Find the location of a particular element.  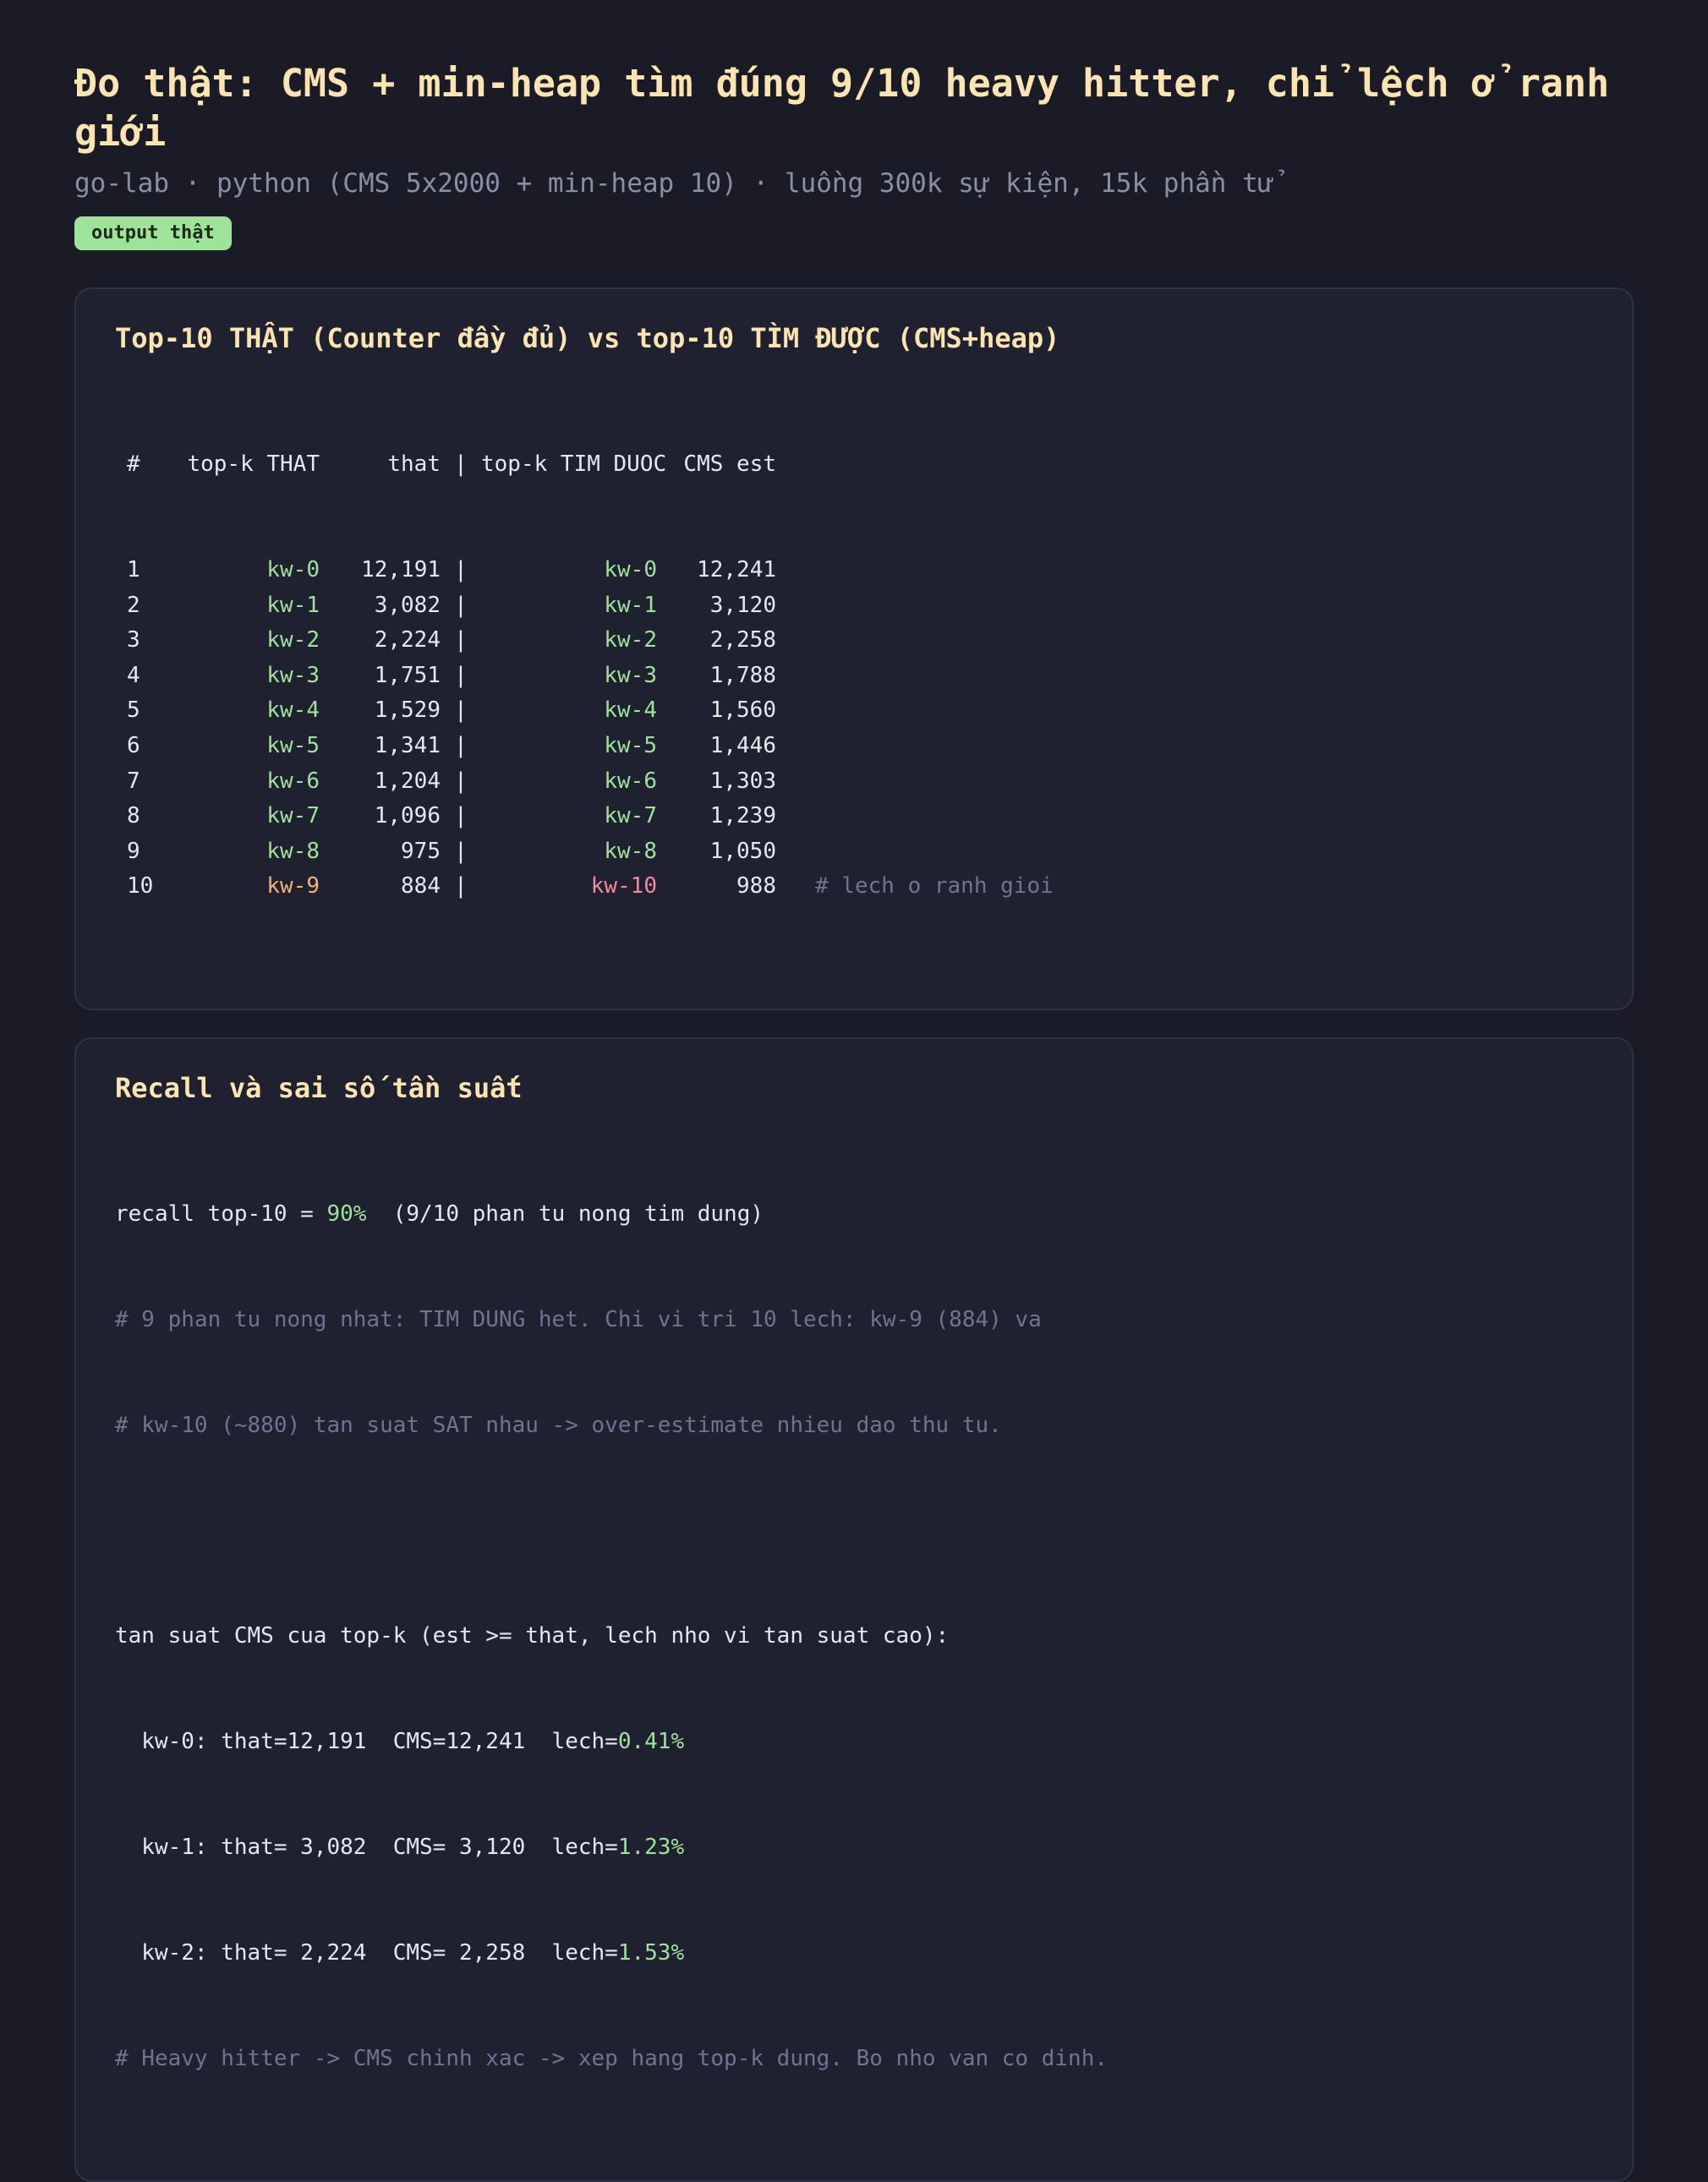

row-num: 10 is located at coordinates (140, 887).